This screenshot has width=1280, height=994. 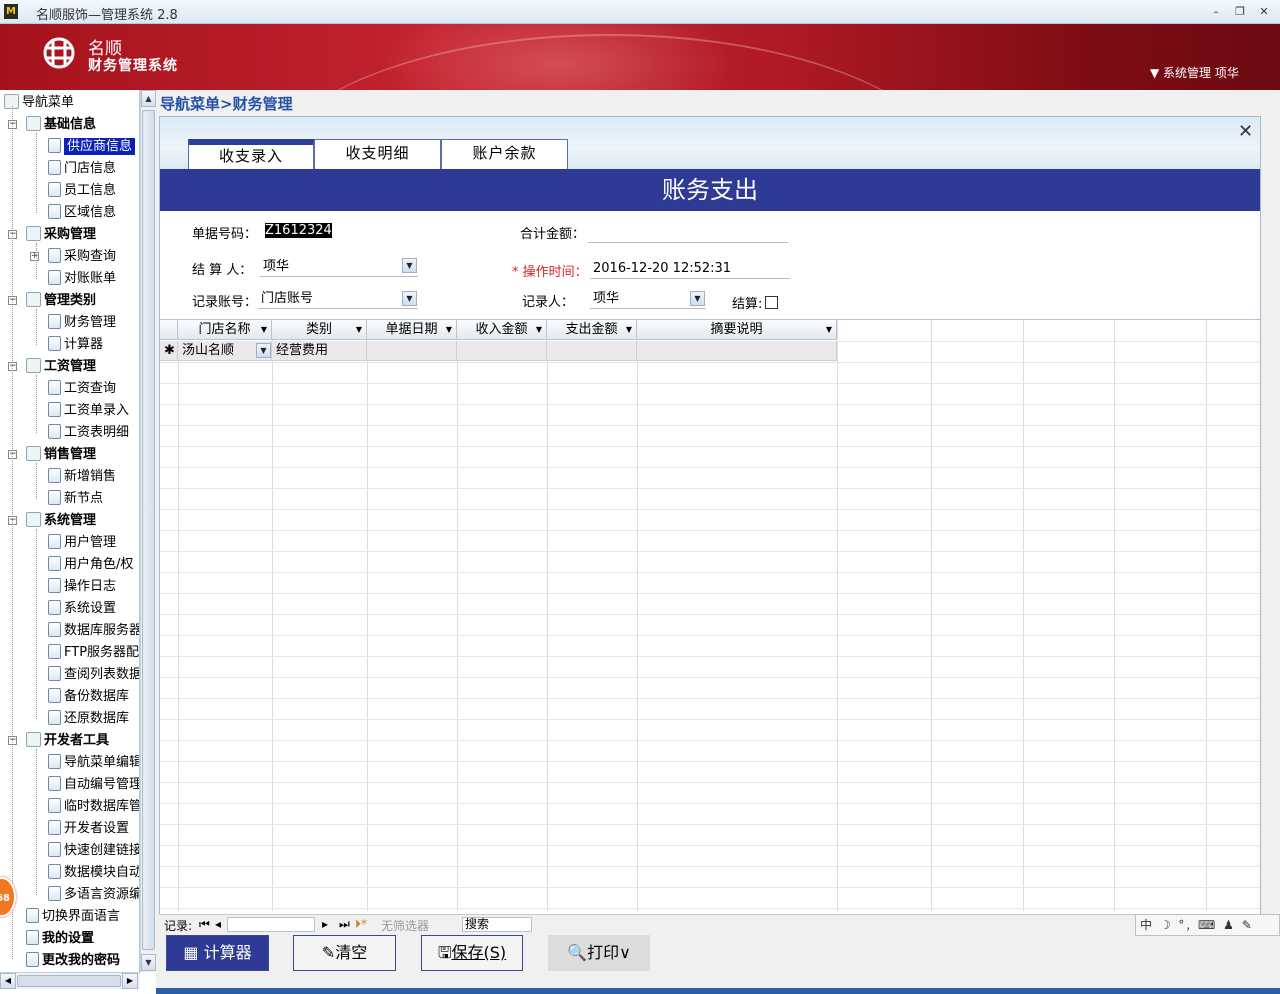 I want to click on tree-item-6-5: 数据模块自动, so click(x=93, y=873).